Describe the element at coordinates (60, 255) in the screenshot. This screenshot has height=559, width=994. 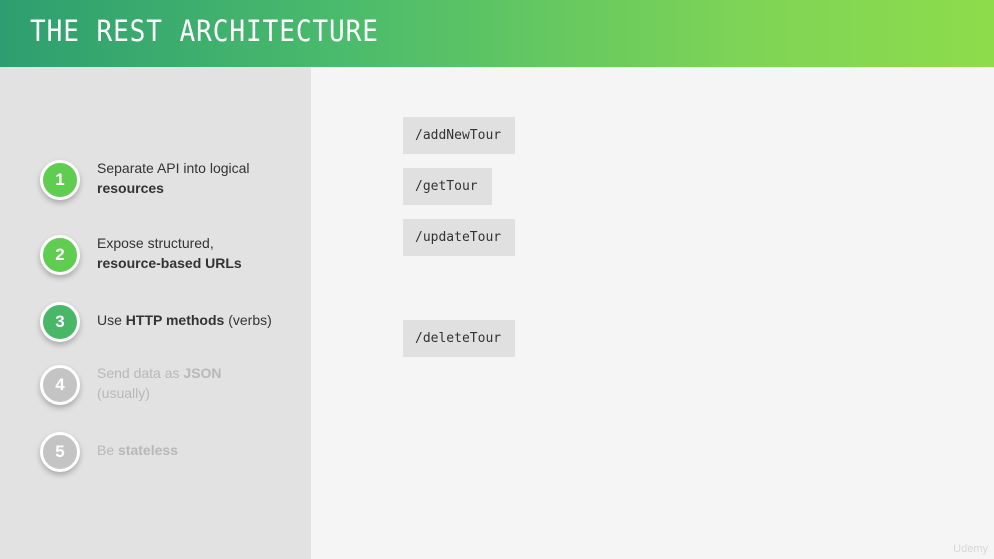
I see `step-number-badge: 2` at that location.